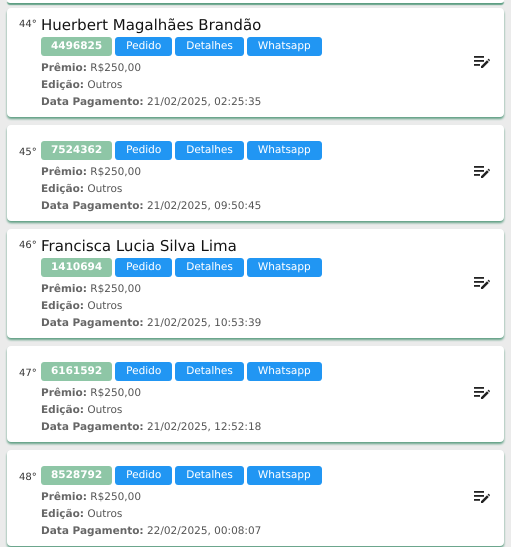 The image size is (511, 547). Describe the element at coordinates (28, 478) in the screenshot. I see `rank-number: 48°` at that location.